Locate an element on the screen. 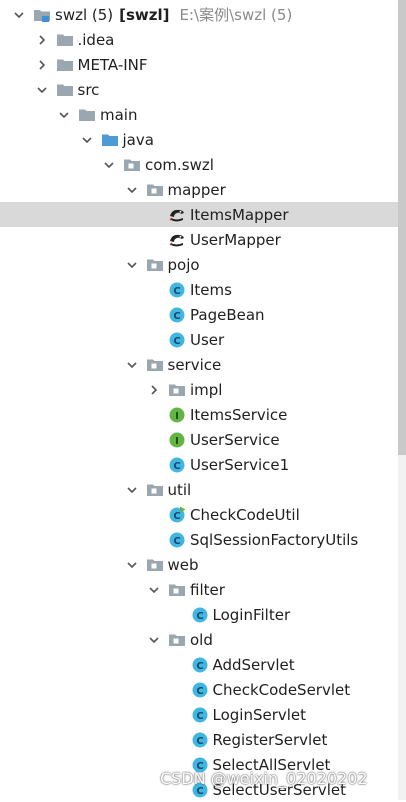  tree-item-user: C User is located at coordinates (199, 339).